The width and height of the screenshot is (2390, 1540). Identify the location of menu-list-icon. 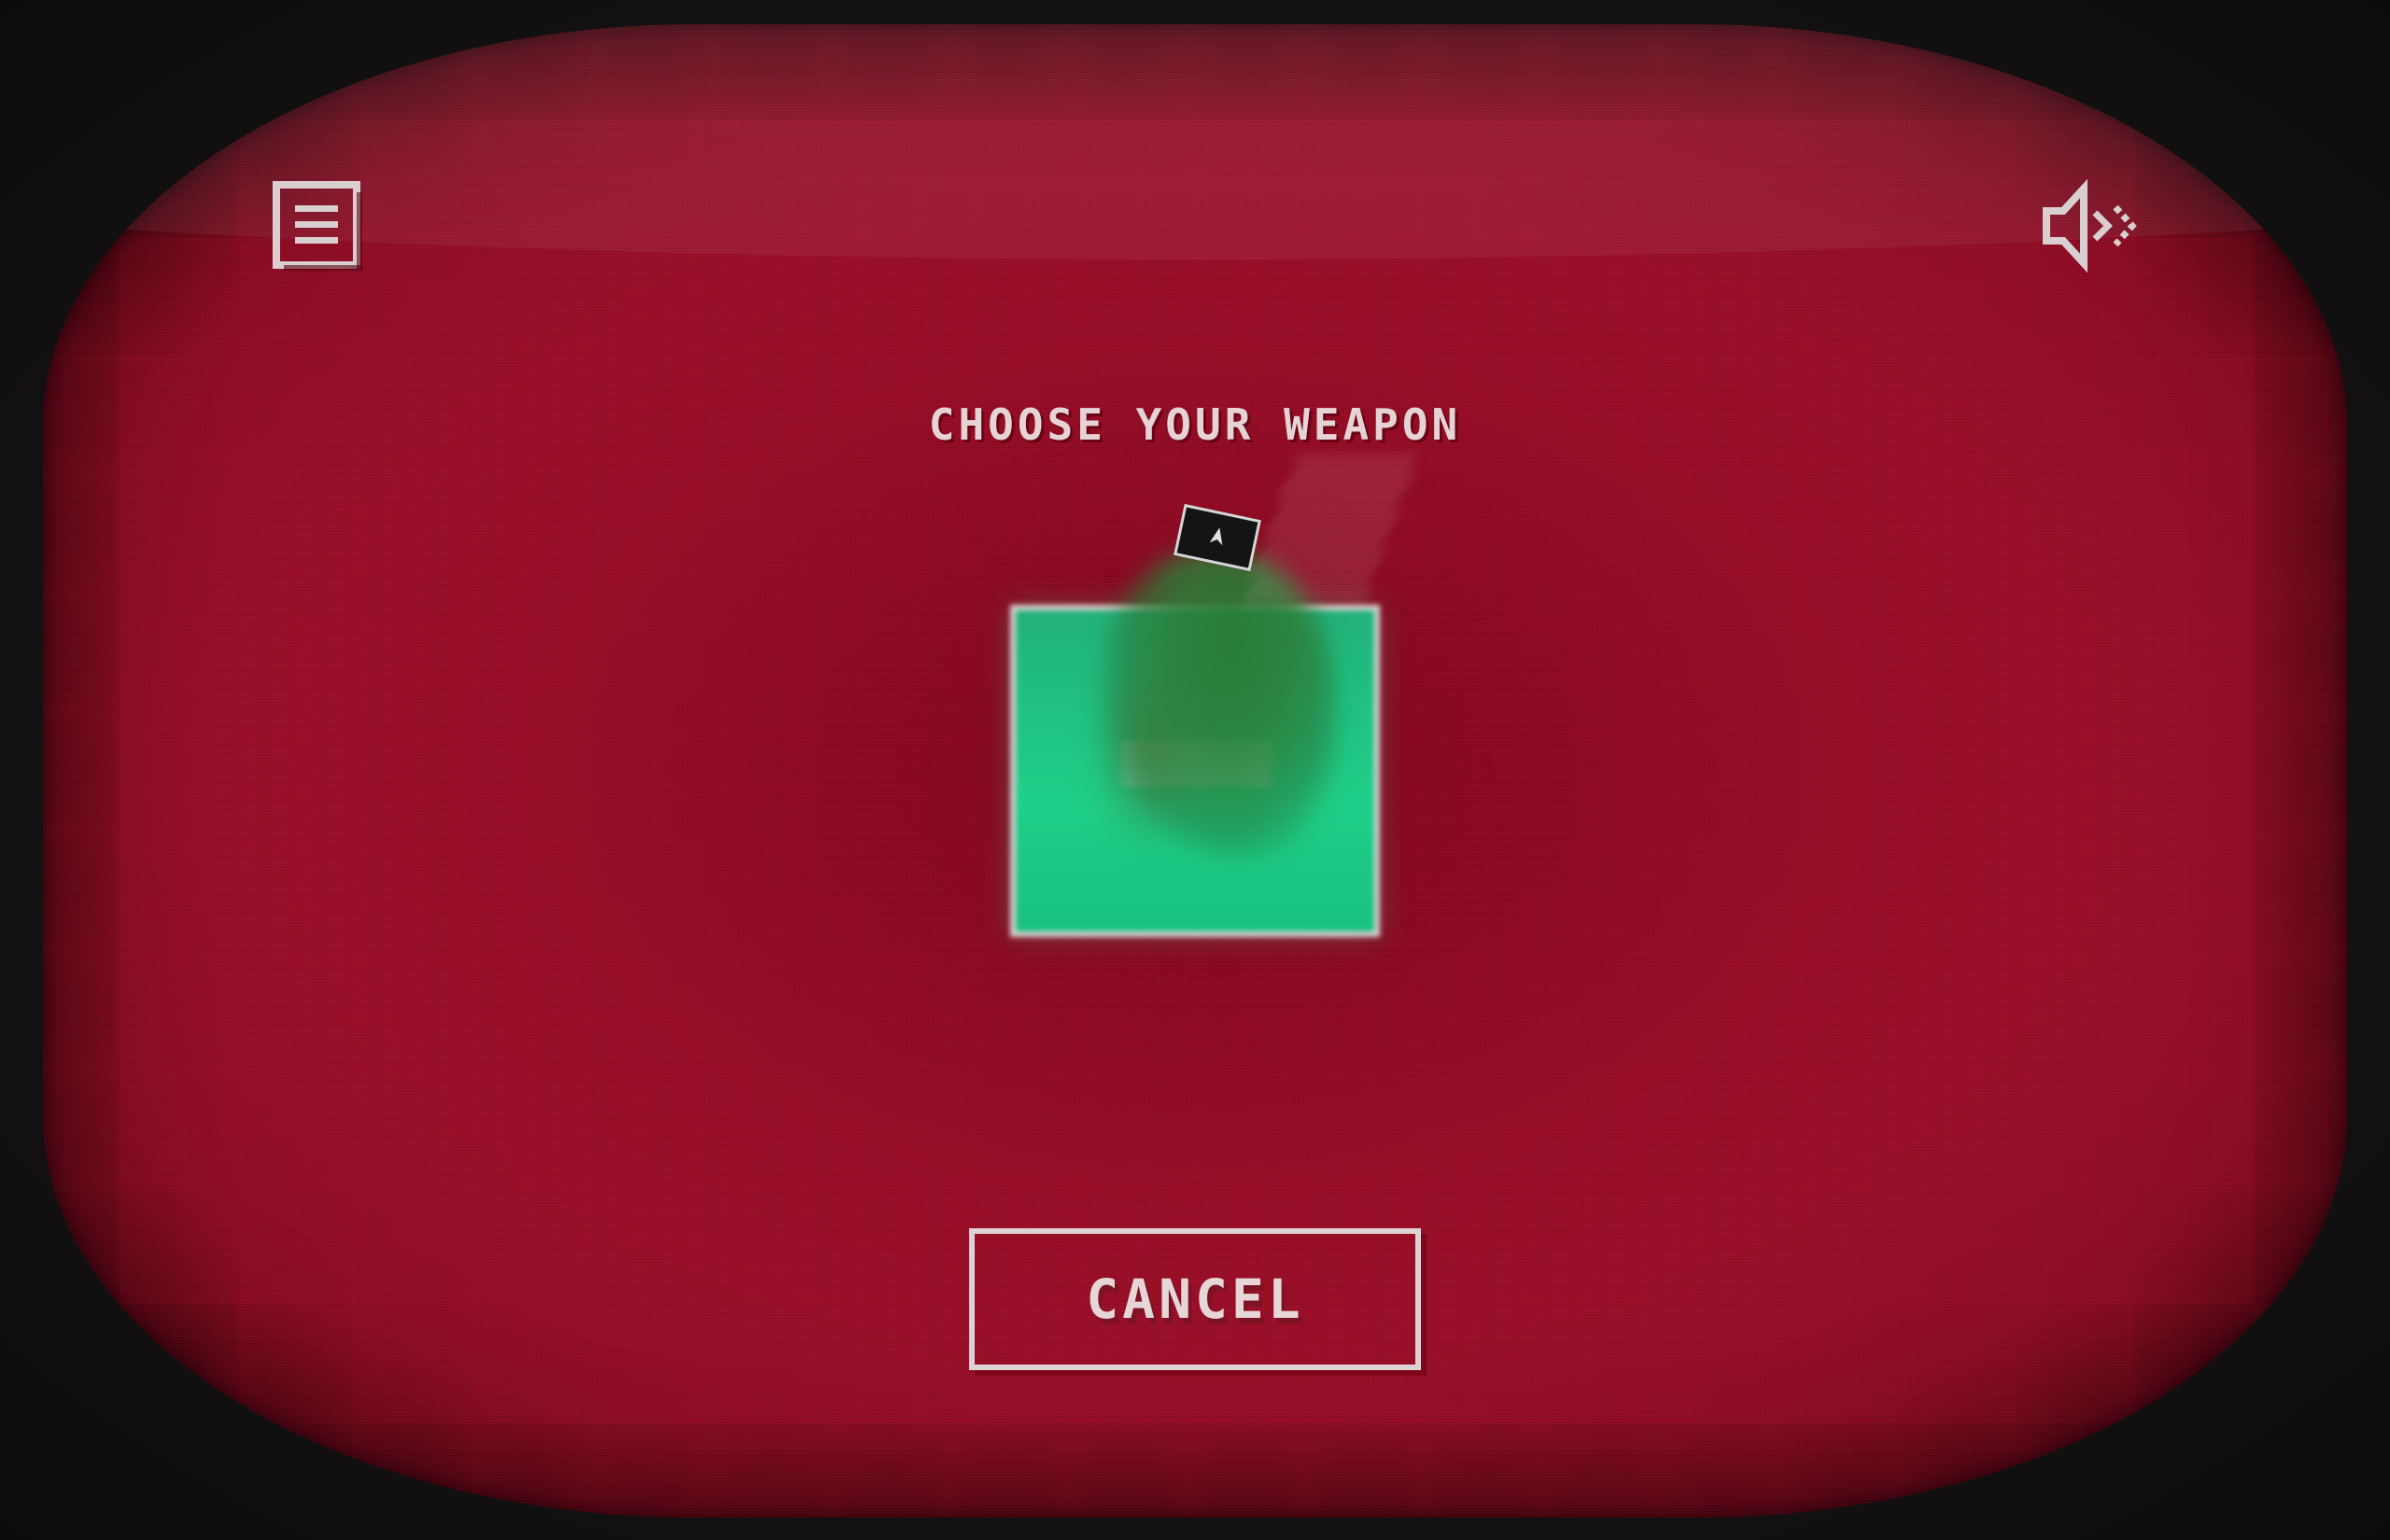
(317, 226).